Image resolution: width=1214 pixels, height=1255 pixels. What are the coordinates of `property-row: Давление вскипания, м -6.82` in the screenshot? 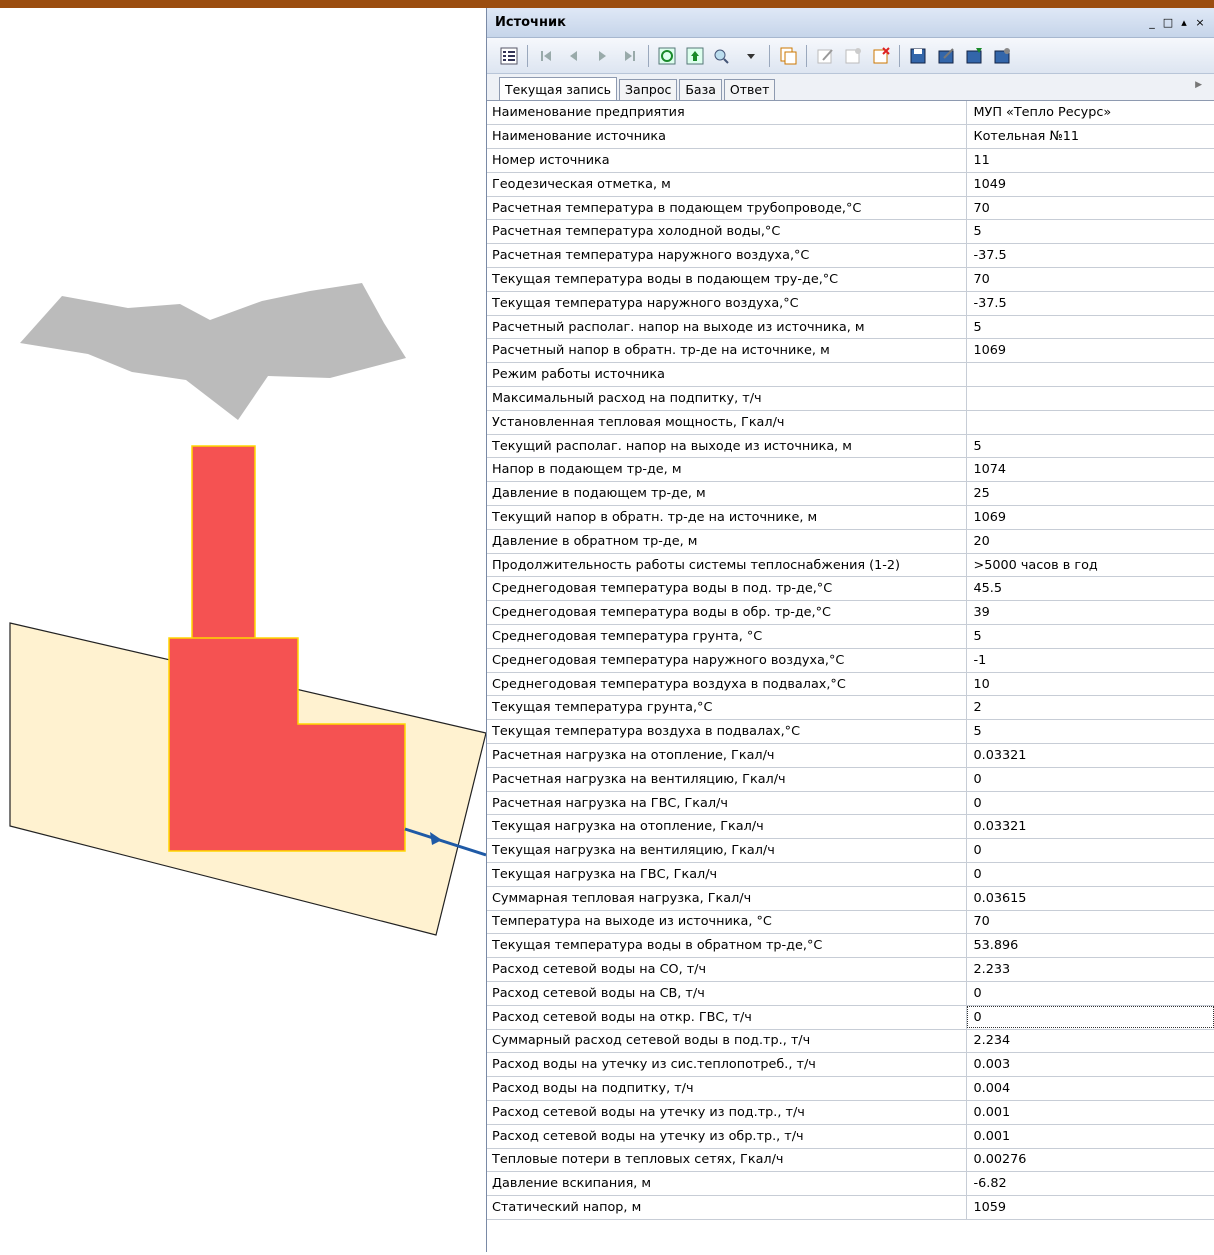 It's located at (850, 1184).